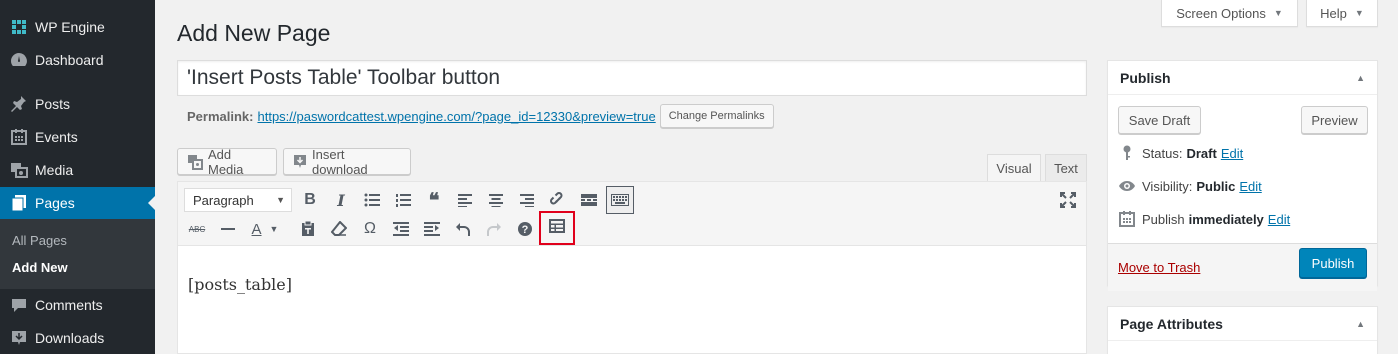 The image size is (1398, 354). I want to click on add-media-icon, so click(195, 162).